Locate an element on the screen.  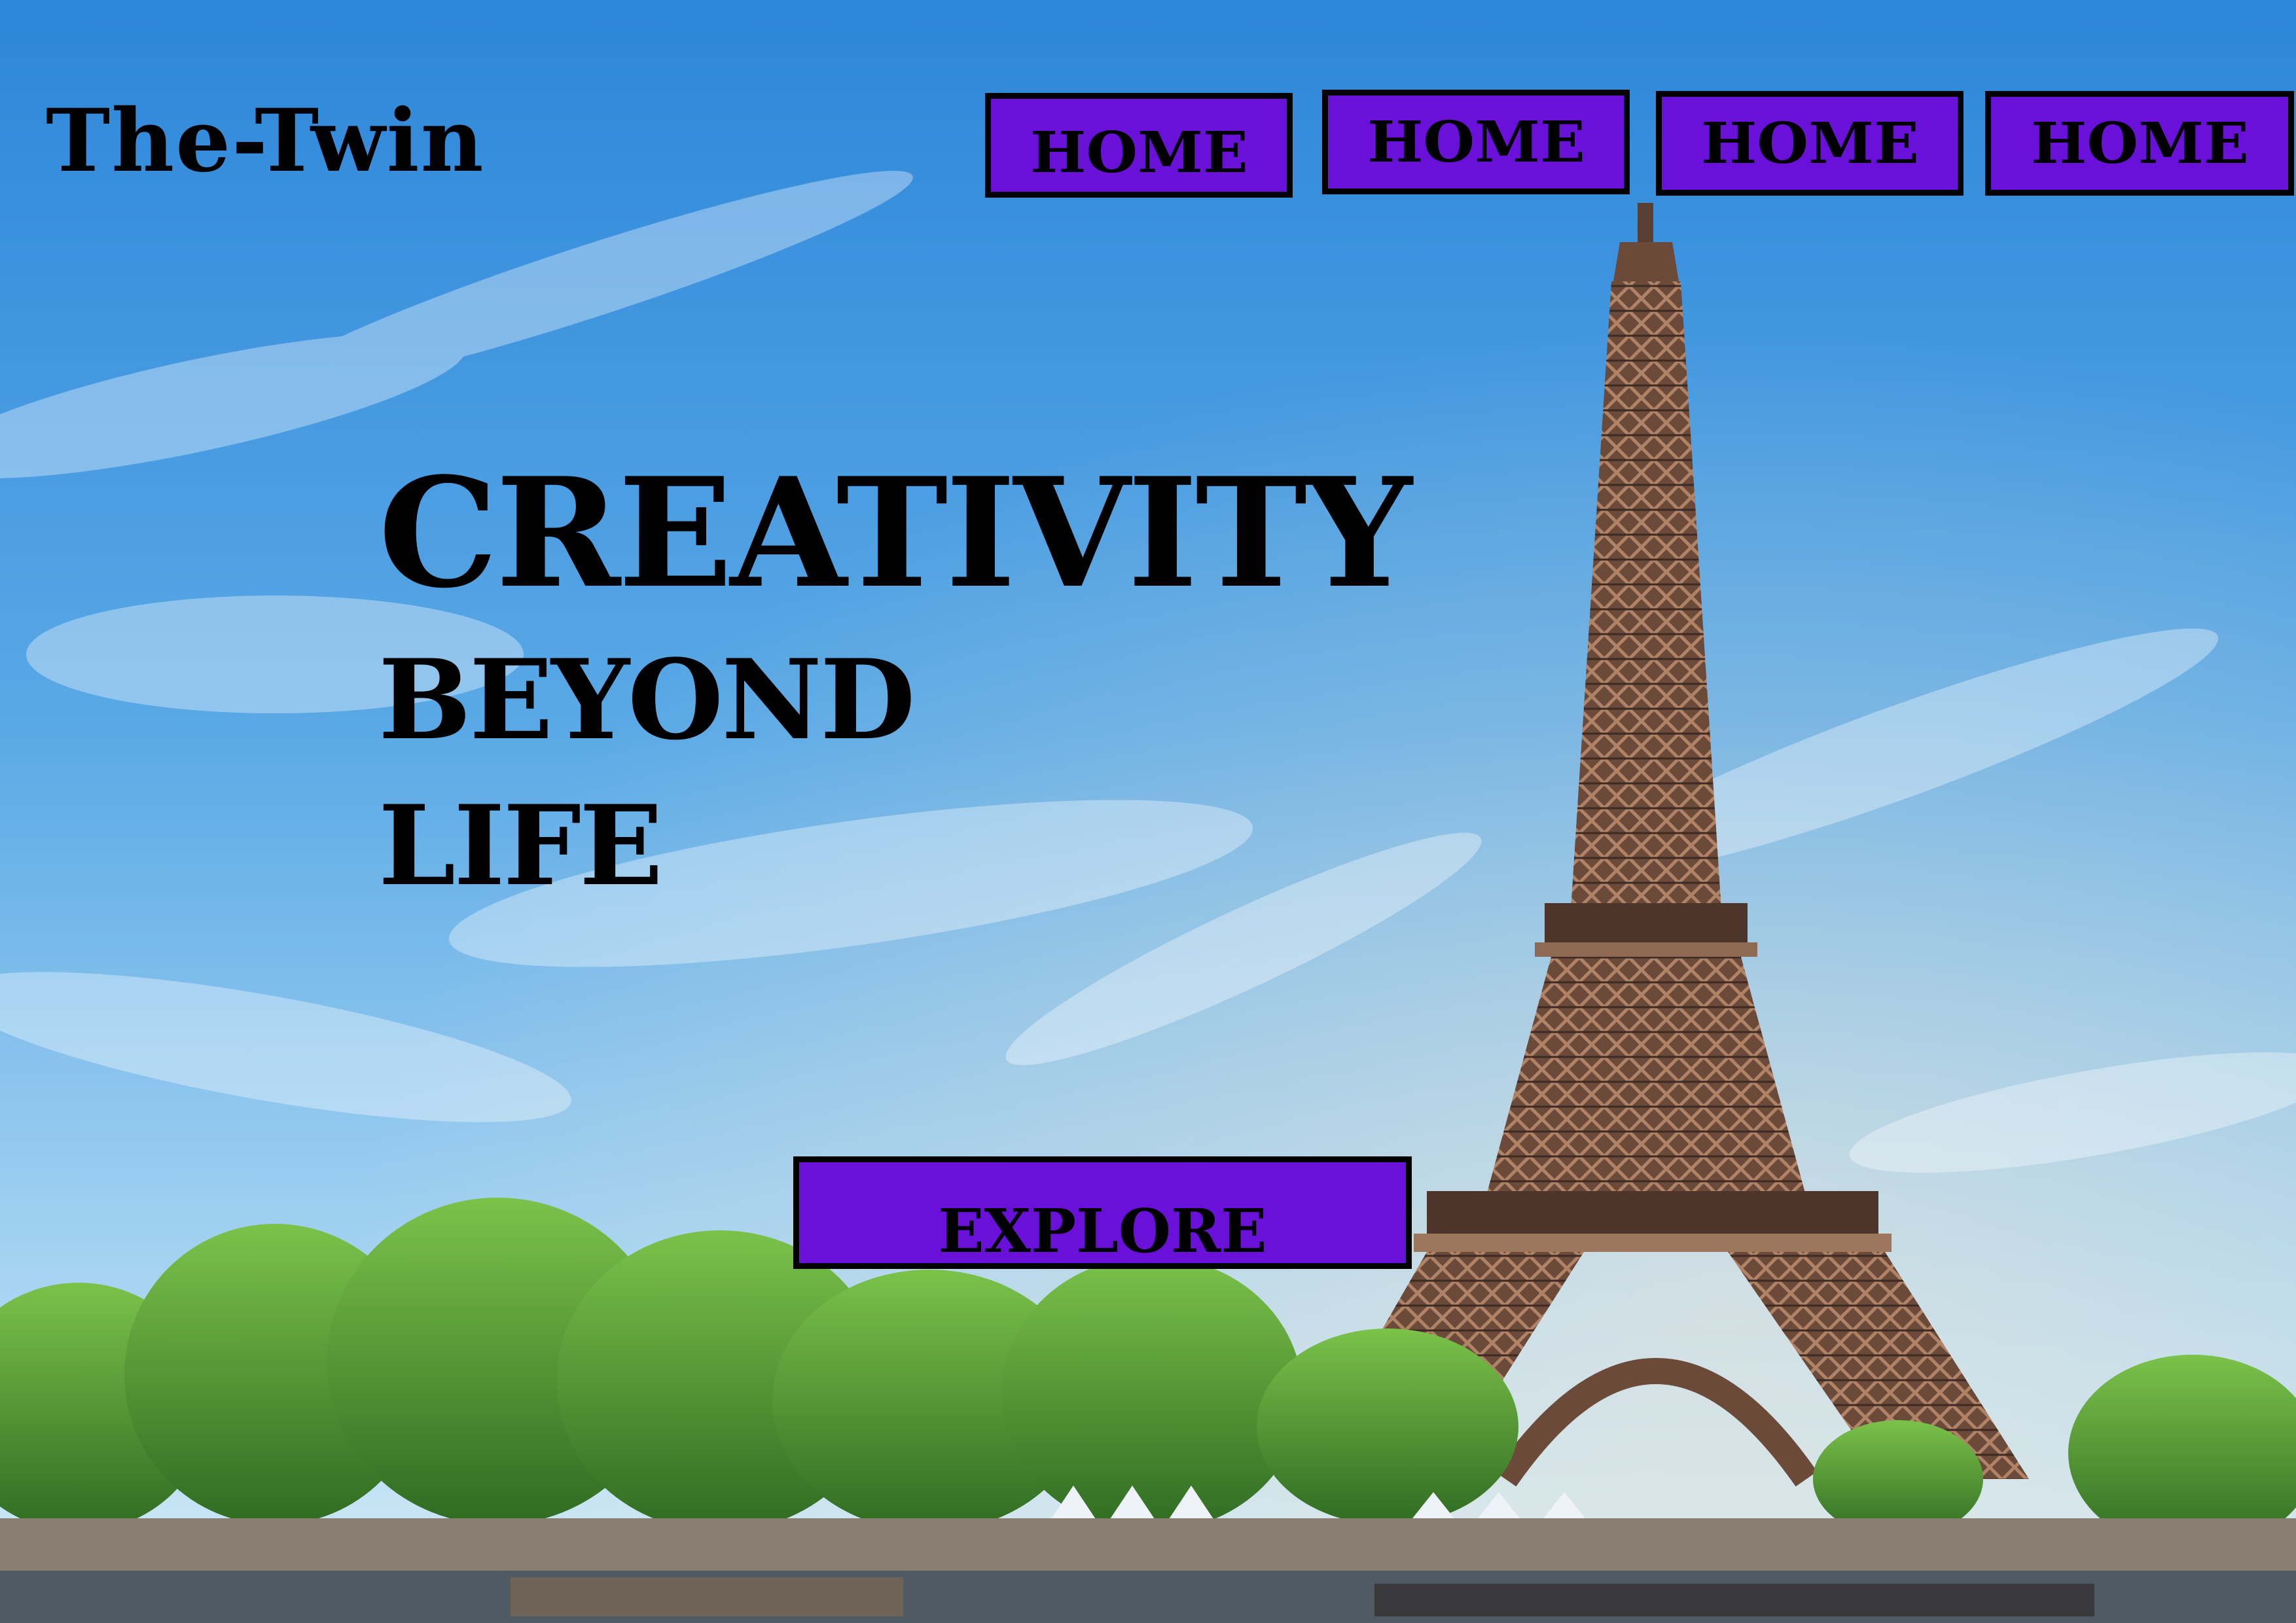
nav-home-button-1: HOME is located at coordinates (1139, 145).